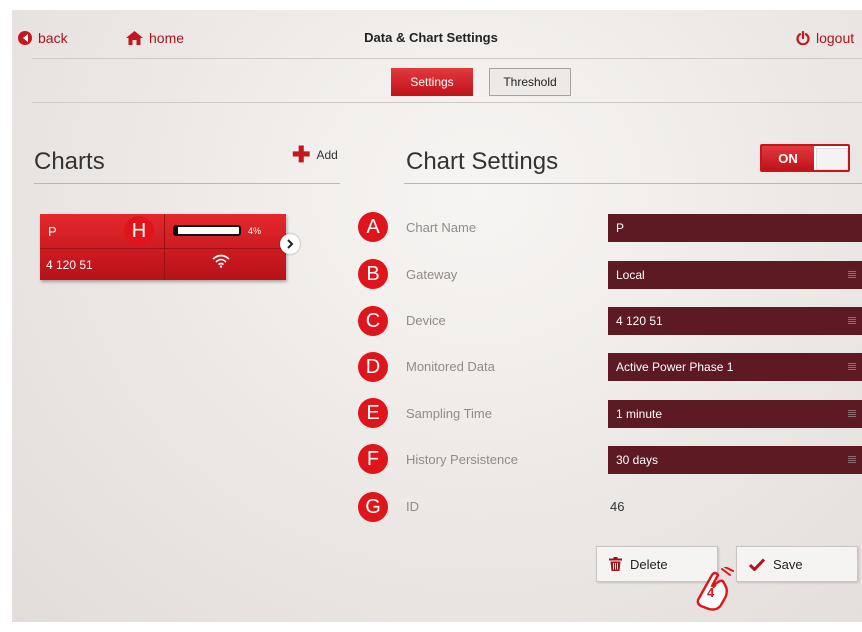  I want to click on chevron-right-icon, so click(290, 244).